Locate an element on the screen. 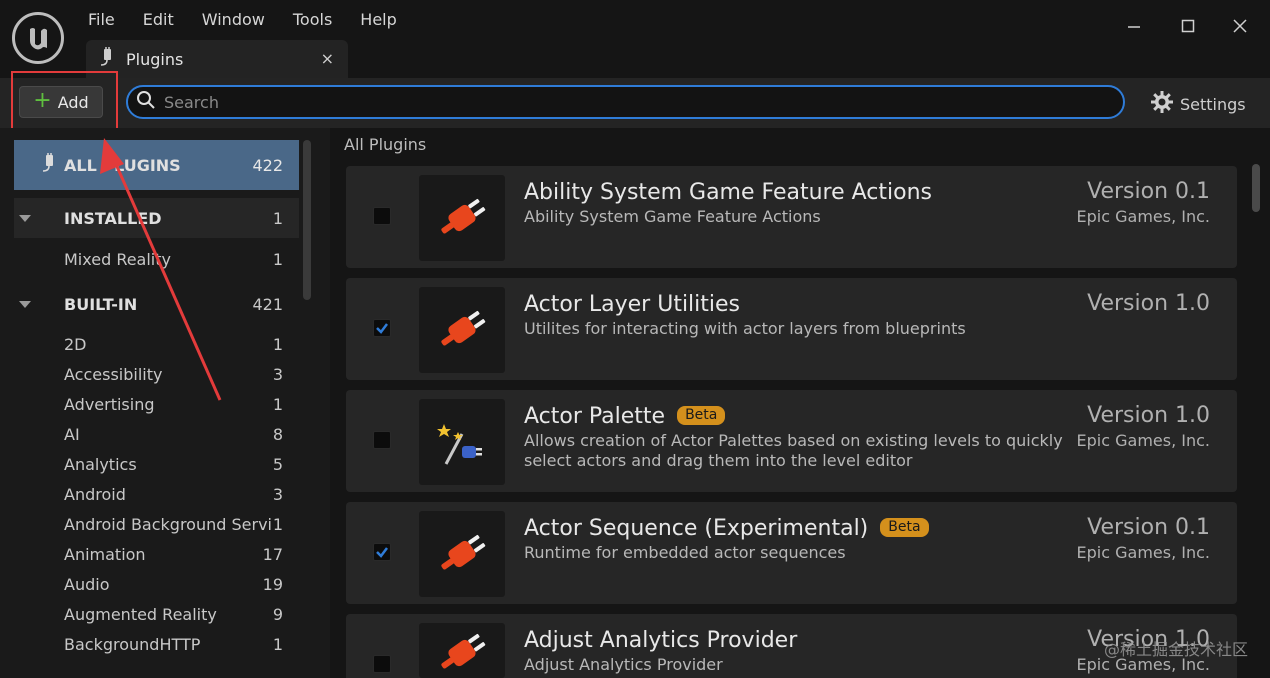 The image size is (1270, 678). sidebar-label: Audio is located at coordinates (87, 584).